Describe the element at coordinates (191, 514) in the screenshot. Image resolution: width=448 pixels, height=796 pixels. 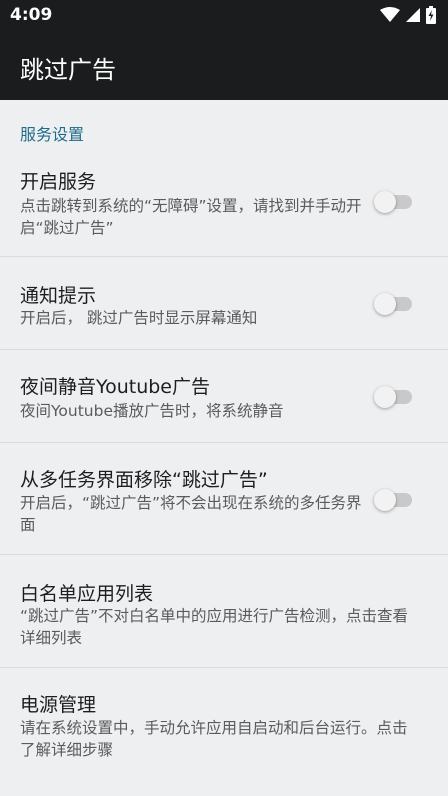
I see `pref-summary: 开启后，“跳过广告”将不会出现在系统的多任务界面` at that location.